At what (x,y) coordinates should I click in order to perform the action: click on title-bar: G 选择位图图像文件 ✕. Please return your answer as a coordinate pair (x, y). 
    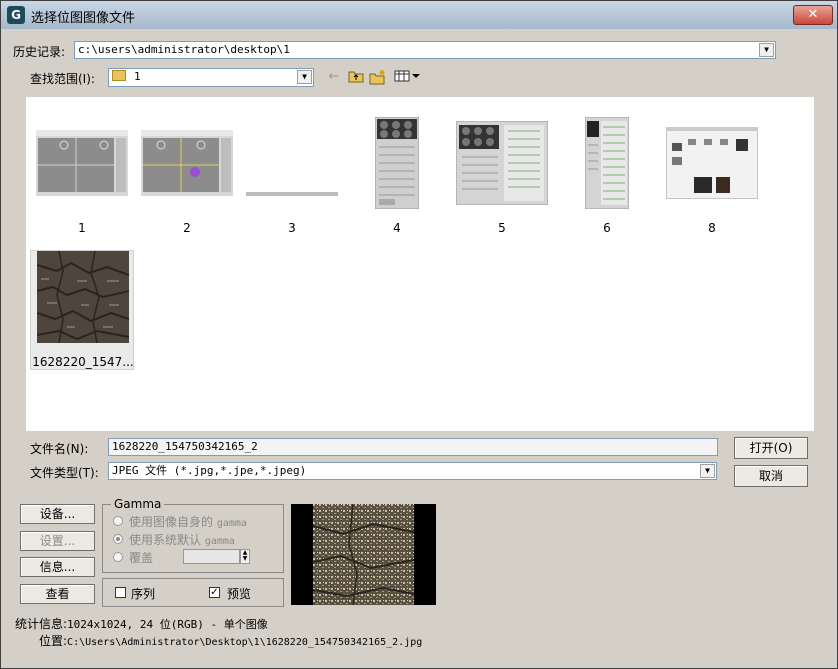
    Looking at the image, I should click on (419, 15).